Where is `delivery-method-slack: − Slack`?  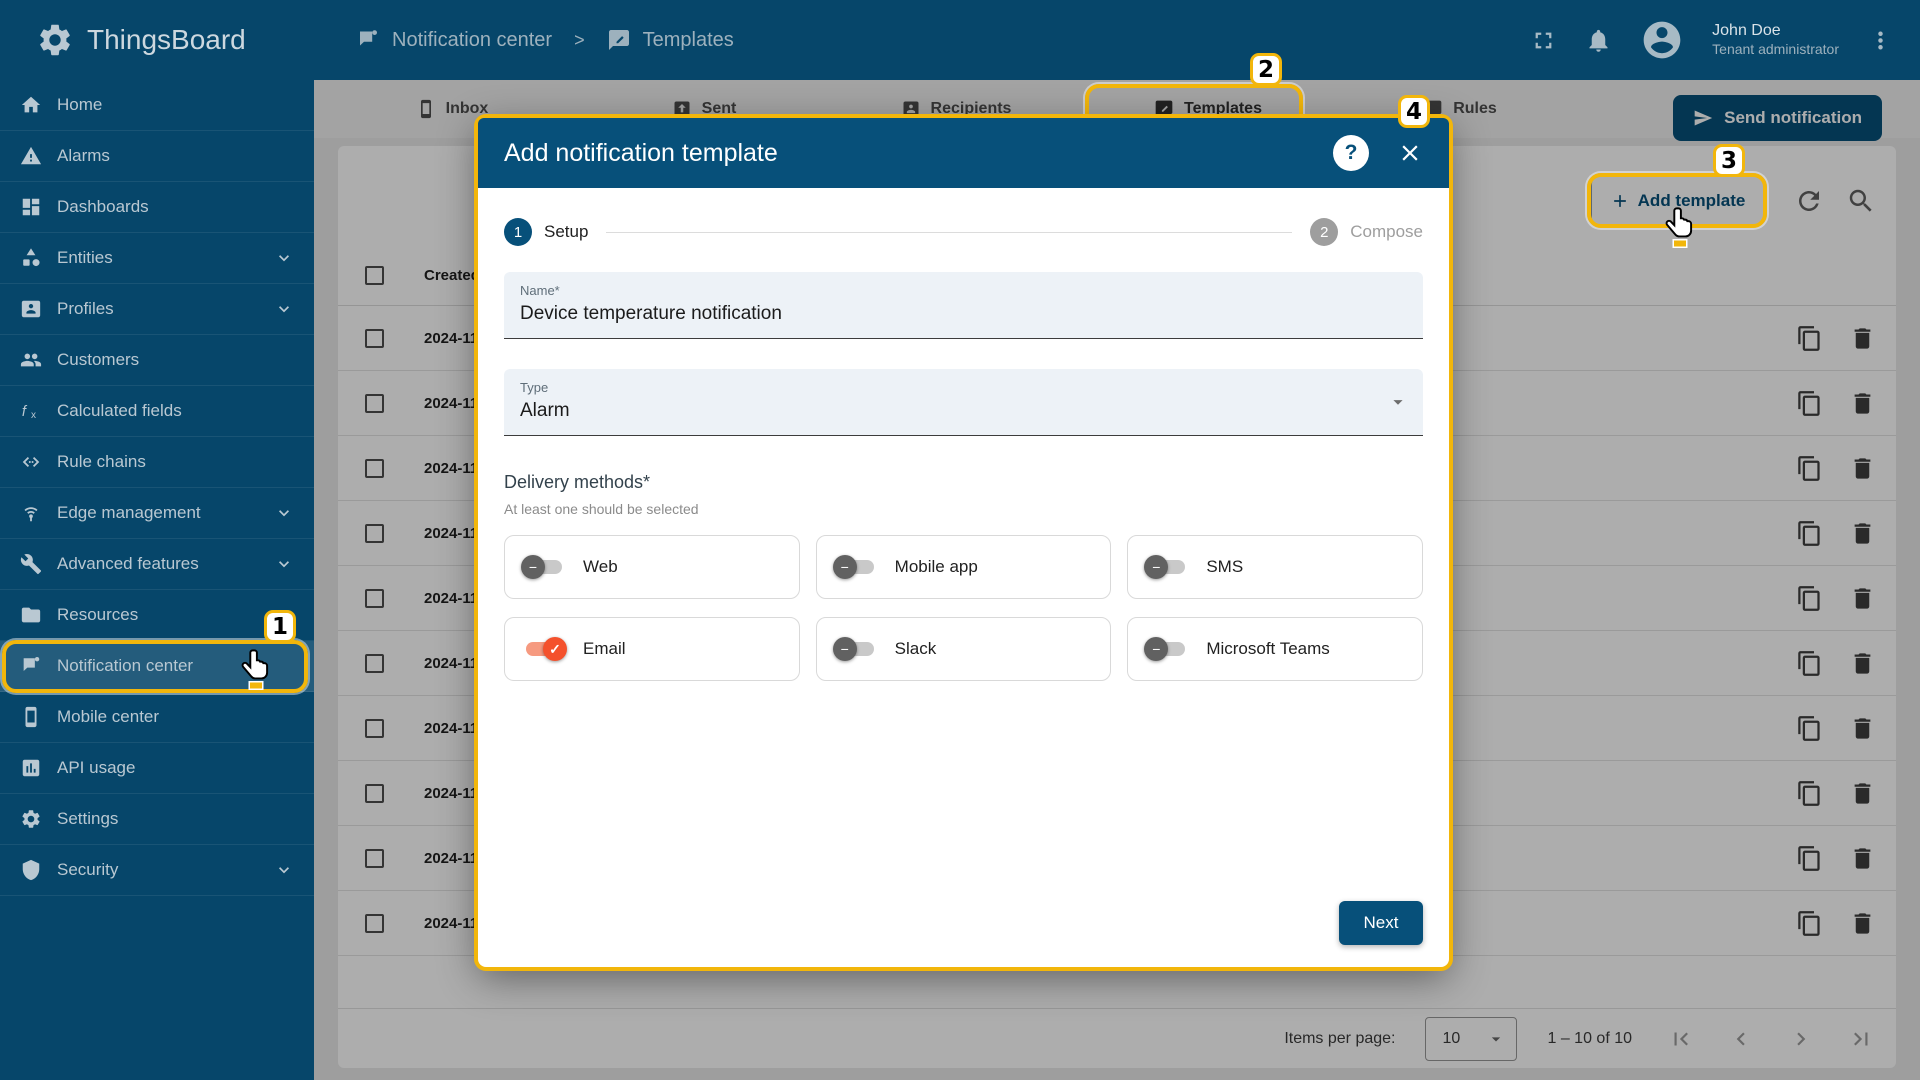
delivery-method-slack: − Slack is located at coordinates (963, 649).